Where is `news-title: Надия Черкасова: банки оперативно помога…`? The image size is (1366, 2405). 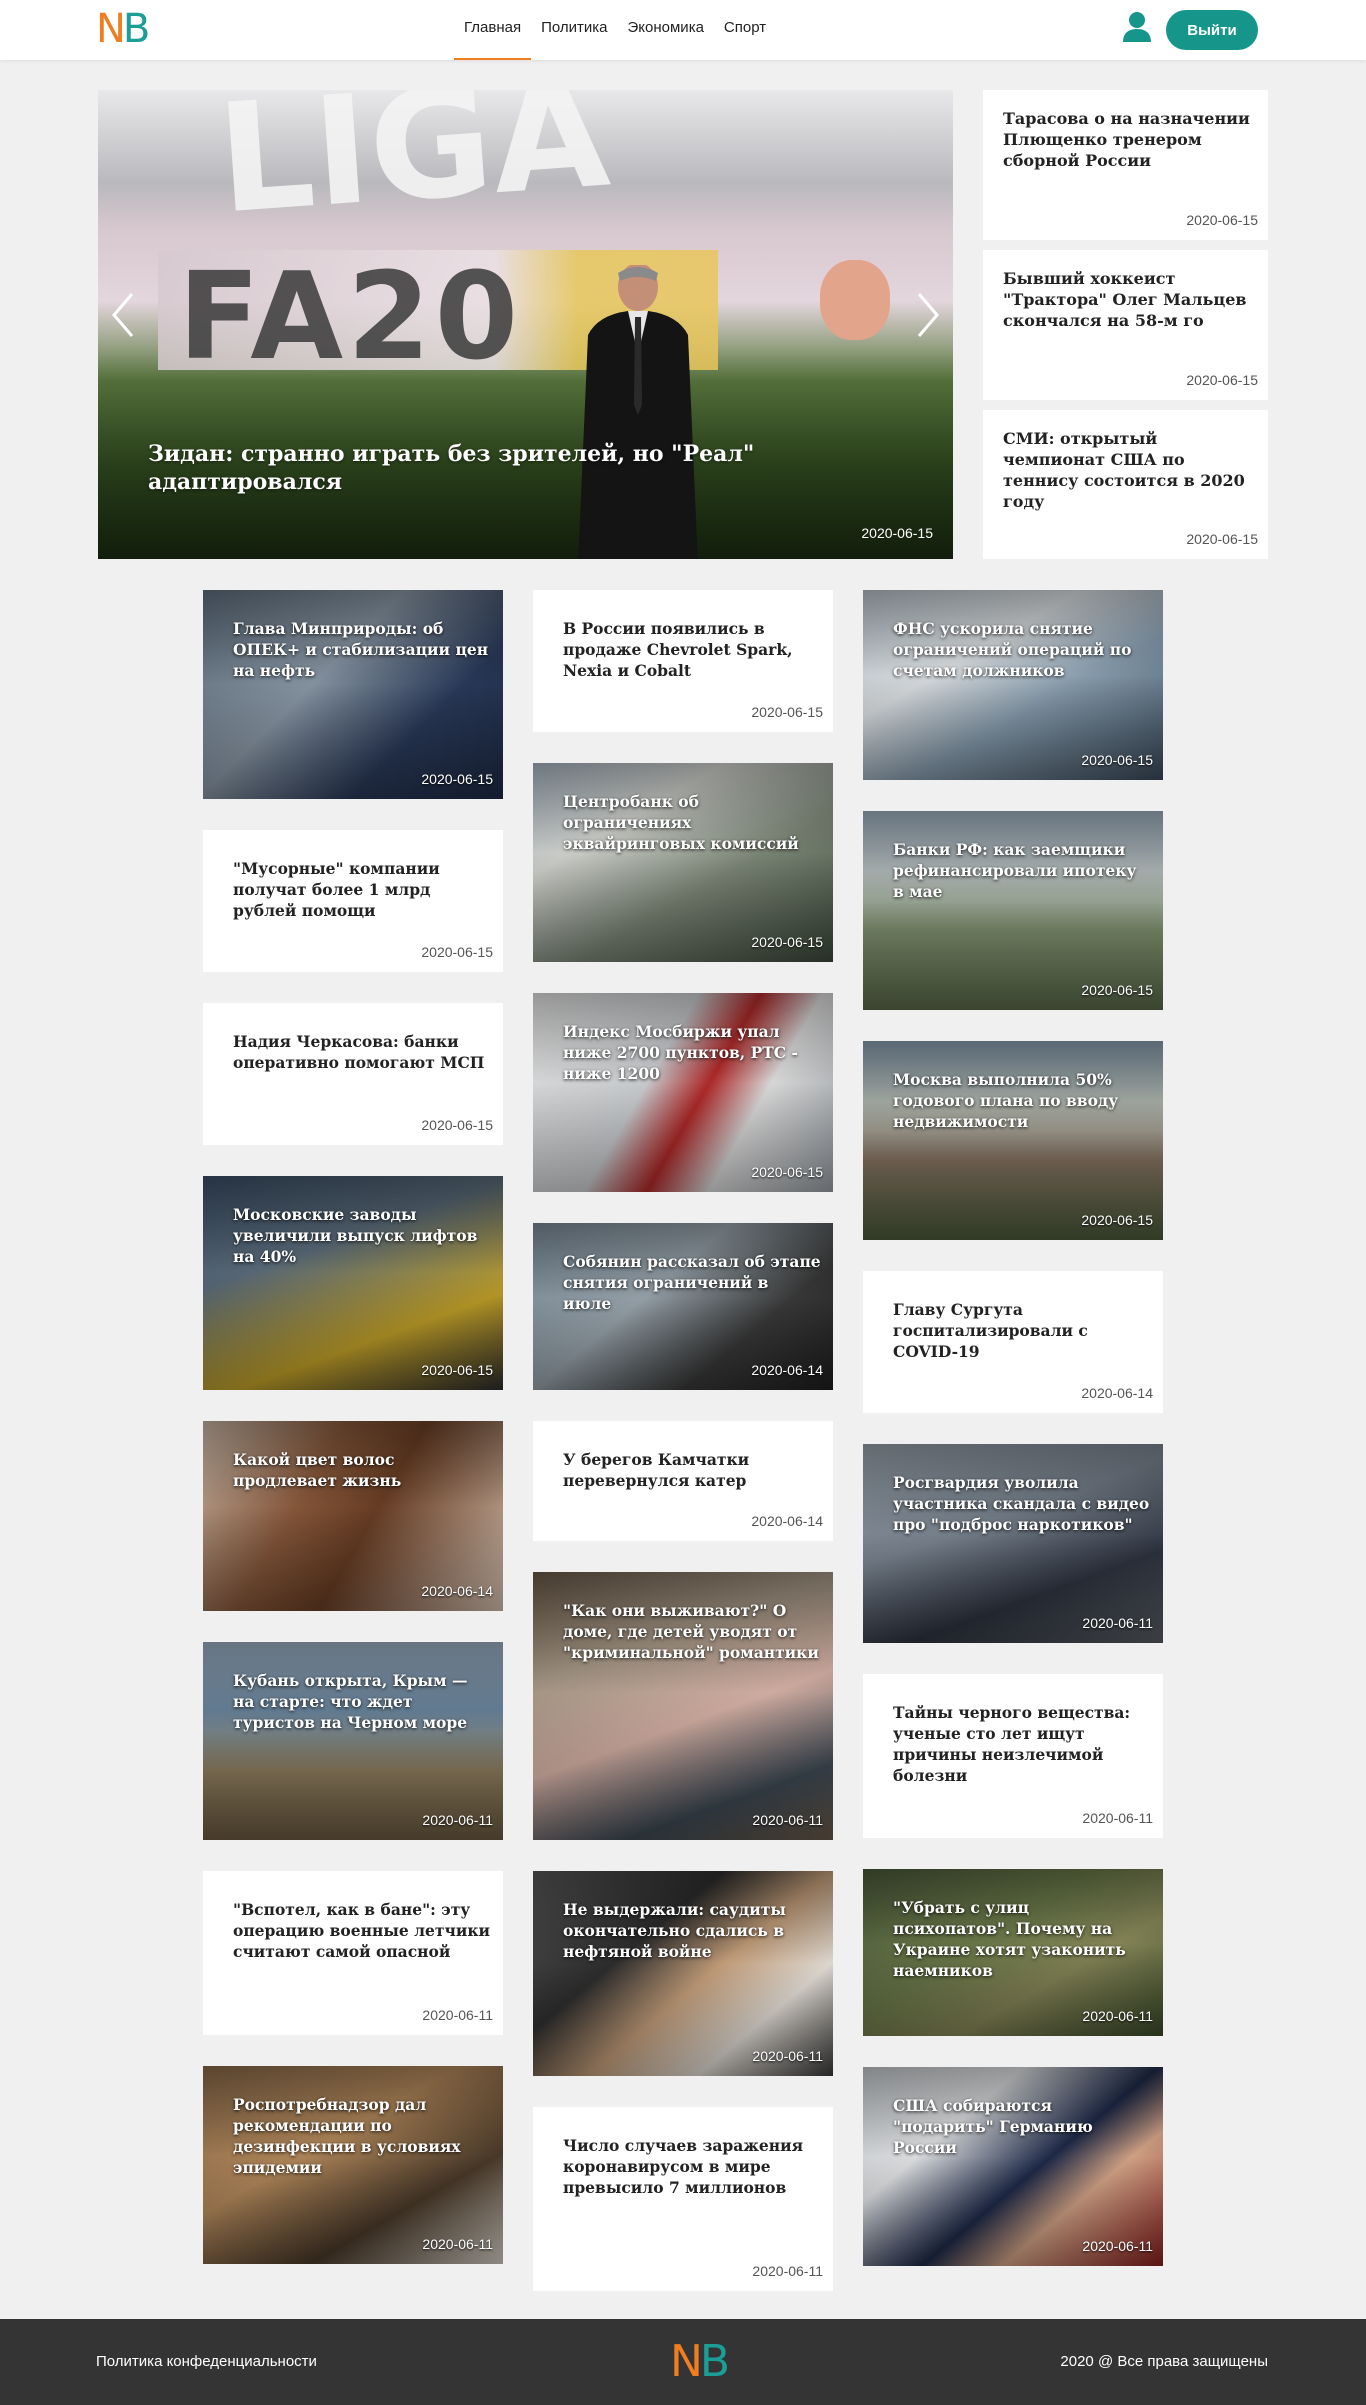
news-title: Надия Черкасова: банки оперативно помога… is located at coordinates (359, 1052).